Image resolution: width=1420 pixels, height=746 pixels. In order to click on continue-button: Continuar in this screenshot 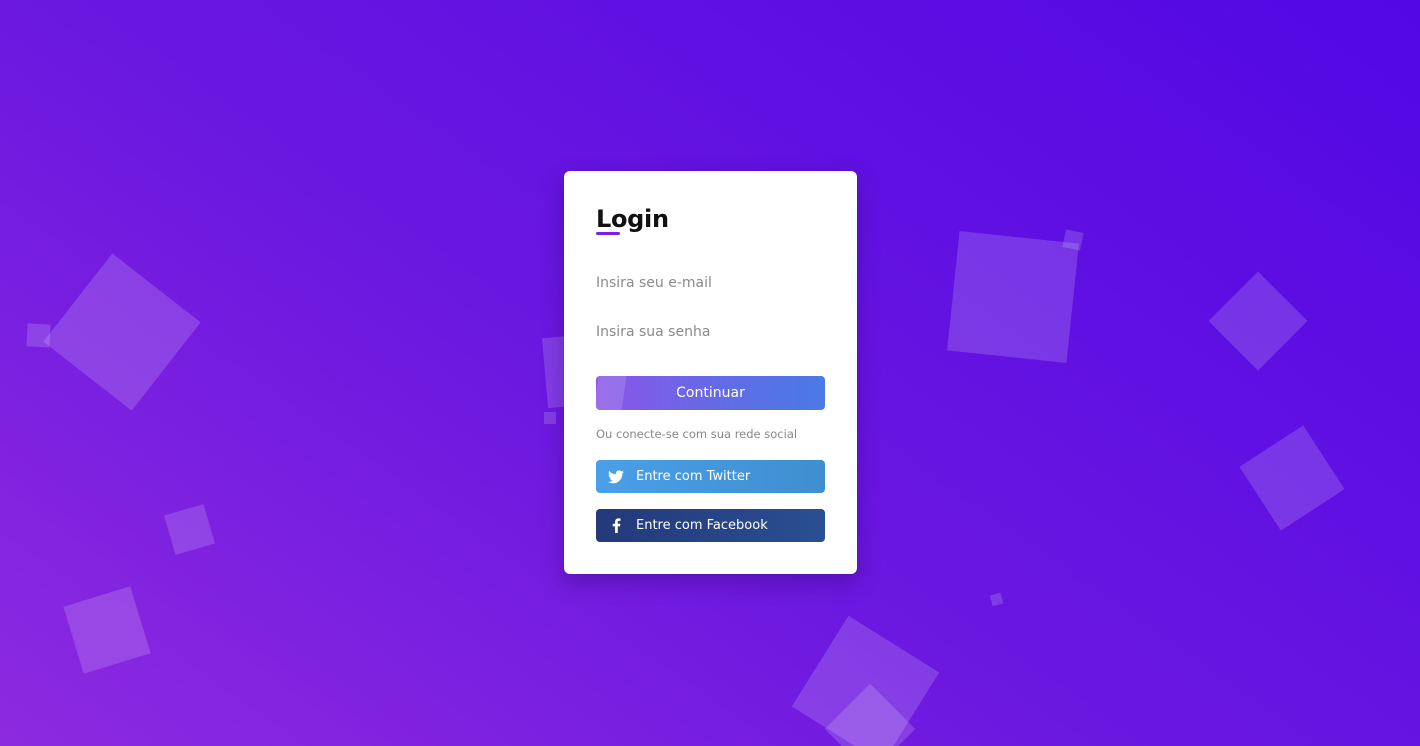, I will do `click(710, 393)`.